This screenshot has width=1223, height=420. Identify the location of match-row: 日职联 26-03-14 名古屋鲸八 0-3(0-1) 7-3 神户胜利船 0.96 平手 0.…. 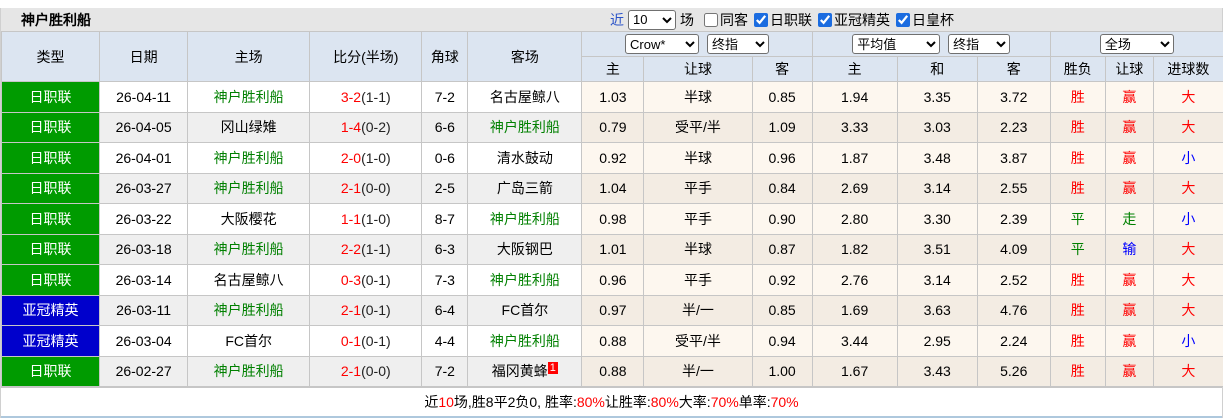
(611, 280).